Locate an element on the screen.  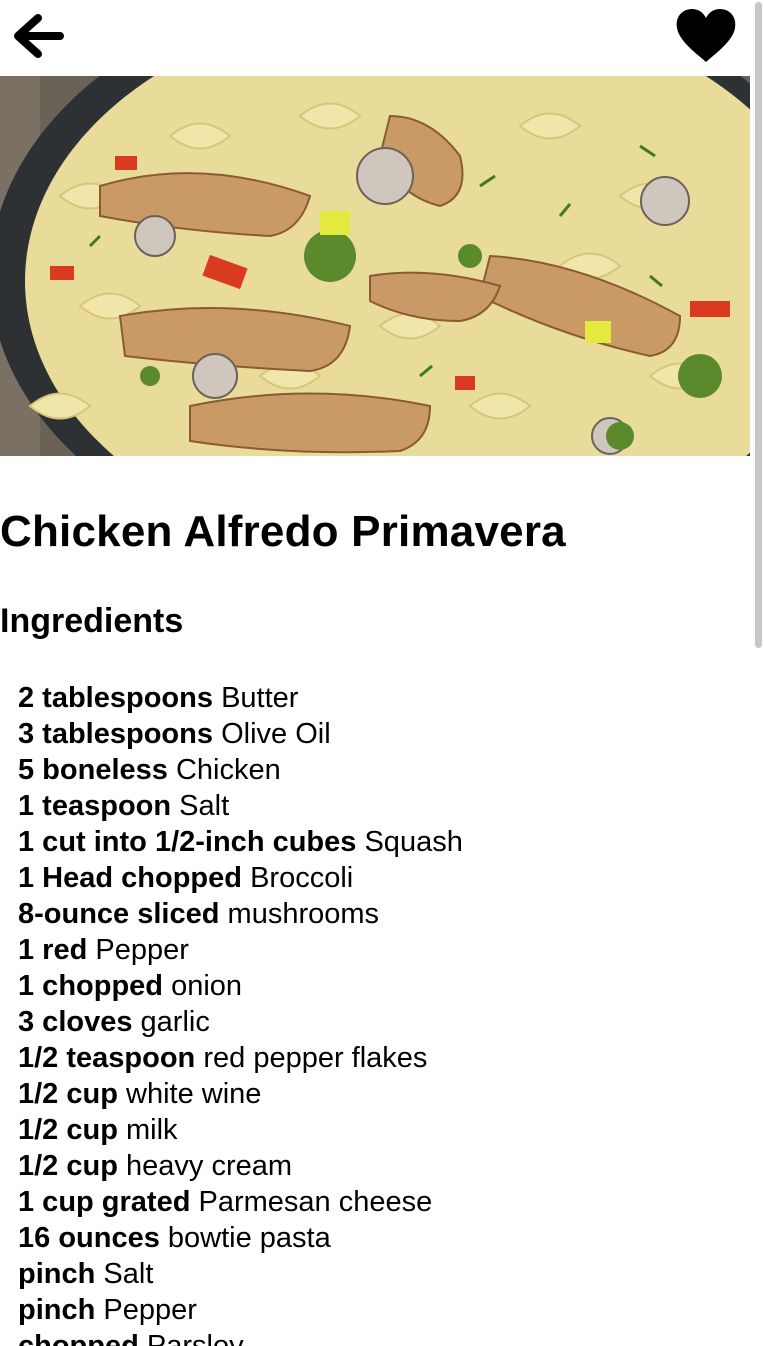
ingredient-quantity: 3 tablespoons is located at coordinates (115, 734).